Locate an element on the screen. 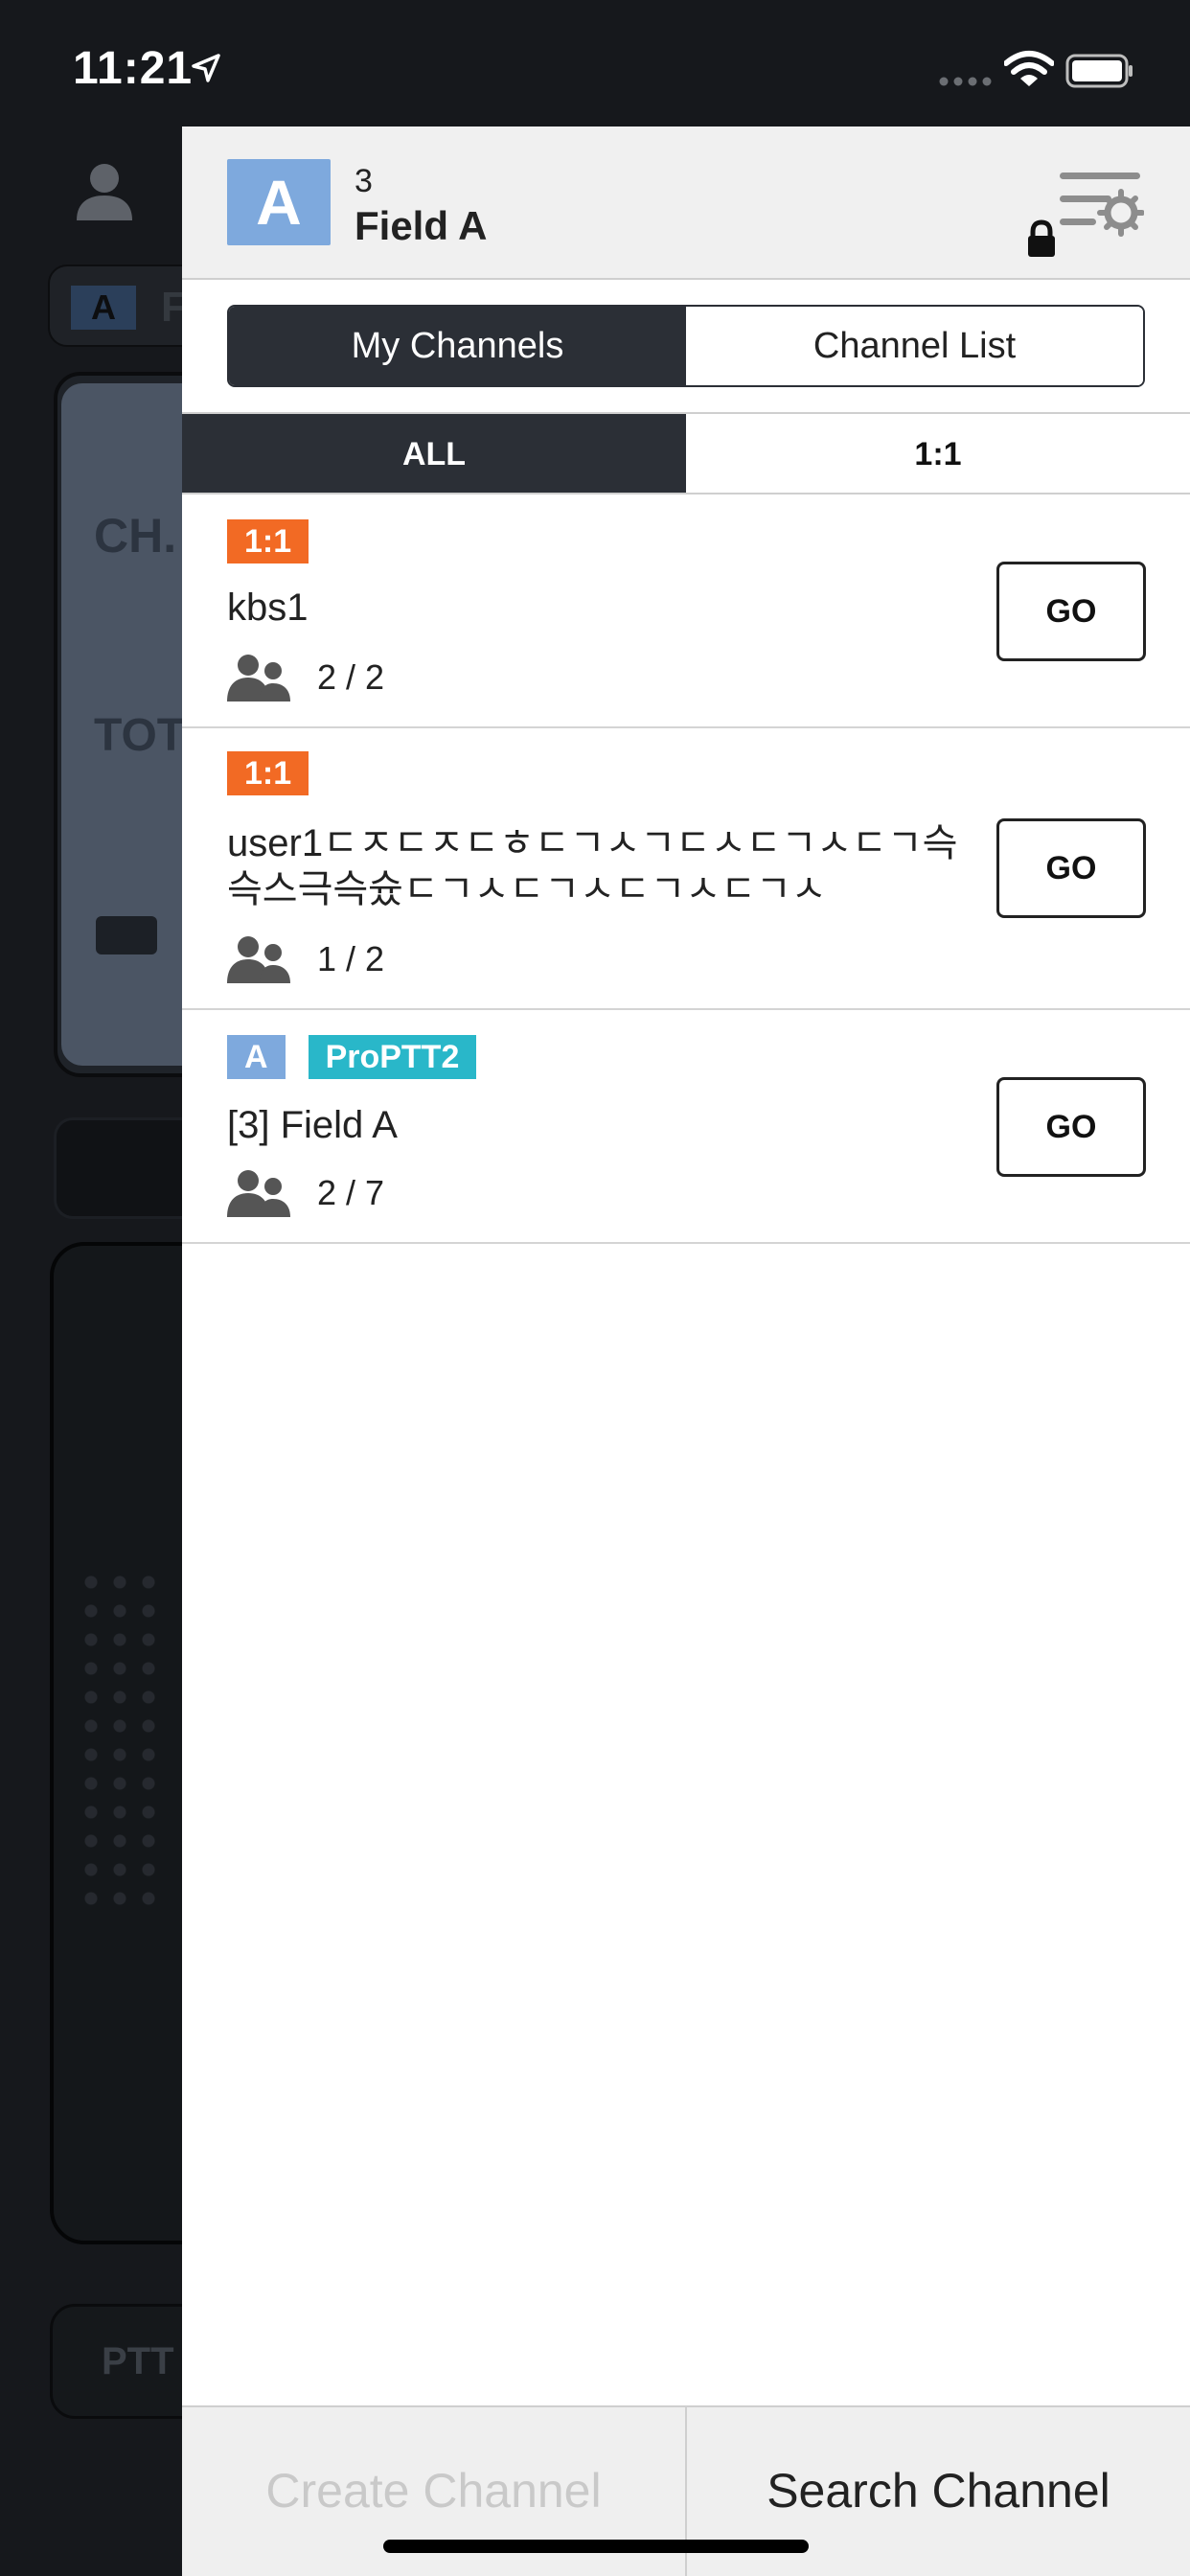 The image size is (1190, 2576). settings-lock-icon is located at coordinates (1084, 213).